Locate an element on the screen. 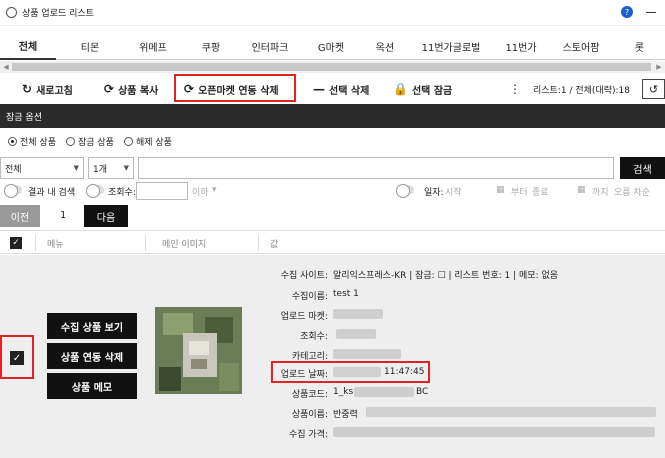  tab-all: 전체 is located at coordinates (28, 46).